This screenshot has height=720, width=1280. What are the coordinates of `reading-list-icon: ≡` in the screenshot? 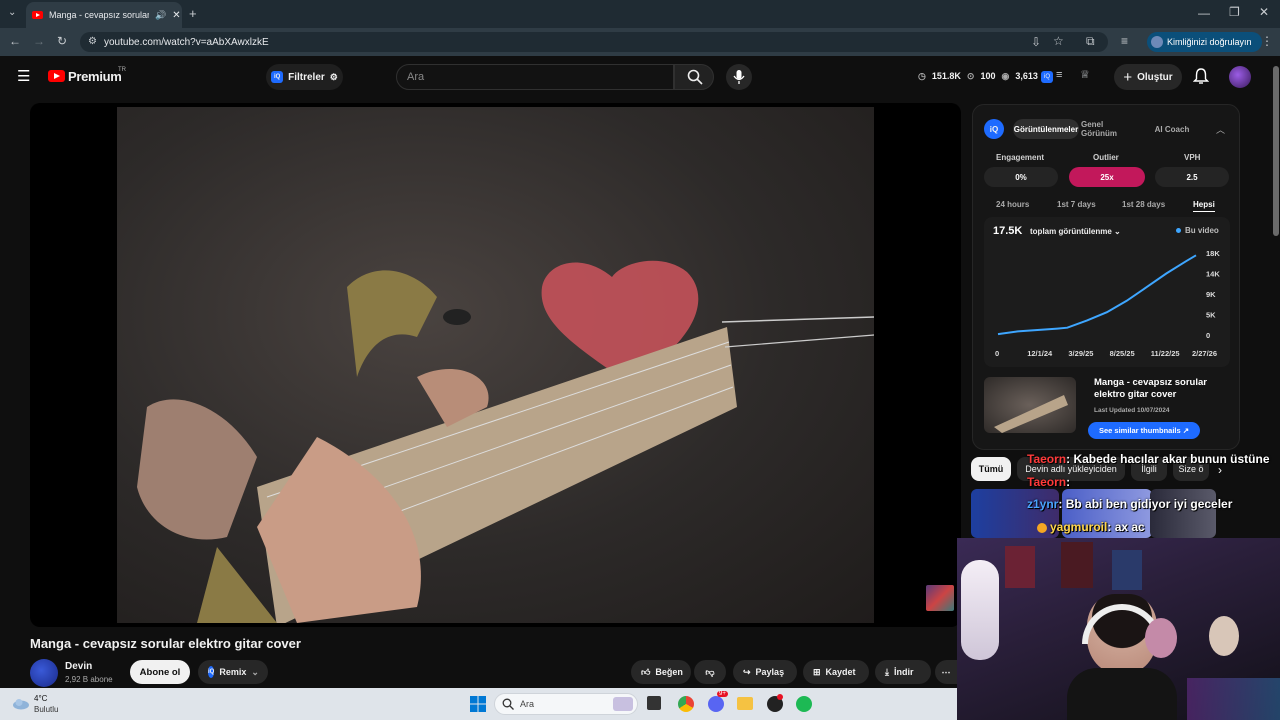 It's located at (1124, 41).